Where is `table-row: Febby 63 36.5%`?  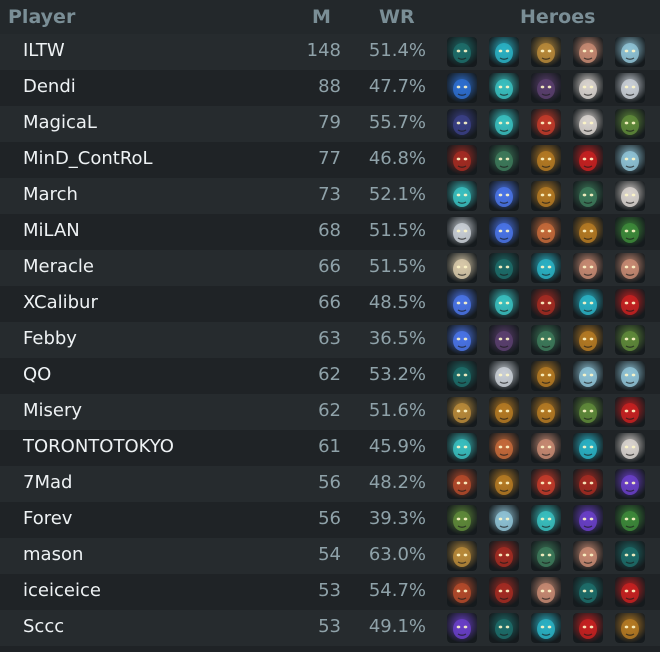
table-row: Febby 63 36.5% is located at coordinates (330, 340).